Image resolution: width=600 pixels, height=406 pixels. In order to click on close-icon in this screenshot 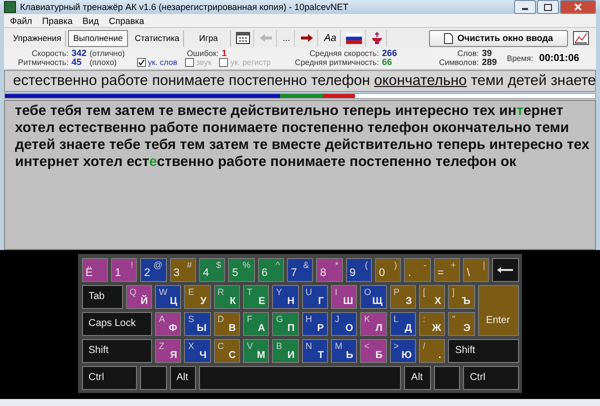, I will do `click(578, 7)`.